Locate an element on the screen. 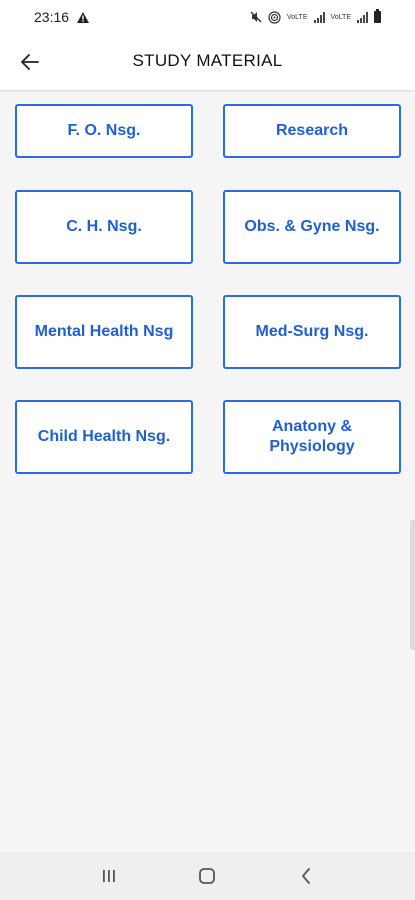 The height and width of the screenshot is (900, 415). tile-label: C. H. Nsg. is located at coordinates (104, 226).